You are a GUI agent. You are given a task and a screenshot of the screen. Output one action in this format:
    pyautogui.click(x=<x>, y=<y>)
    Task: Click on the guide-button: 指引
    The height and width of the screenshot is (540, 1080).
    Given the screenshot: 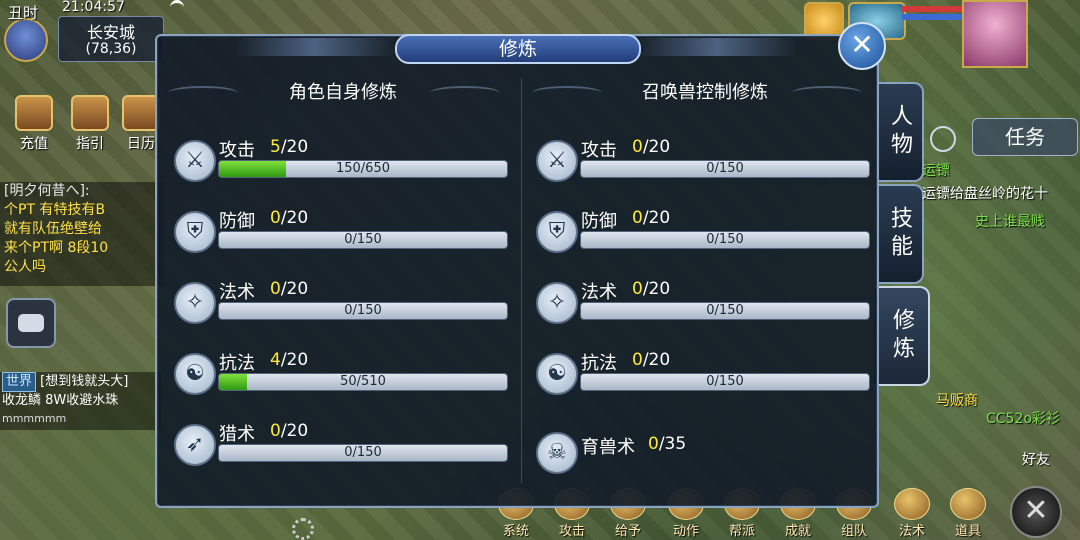 What is the action you would take?
    pyautogui.click(x=90, y=124)
    